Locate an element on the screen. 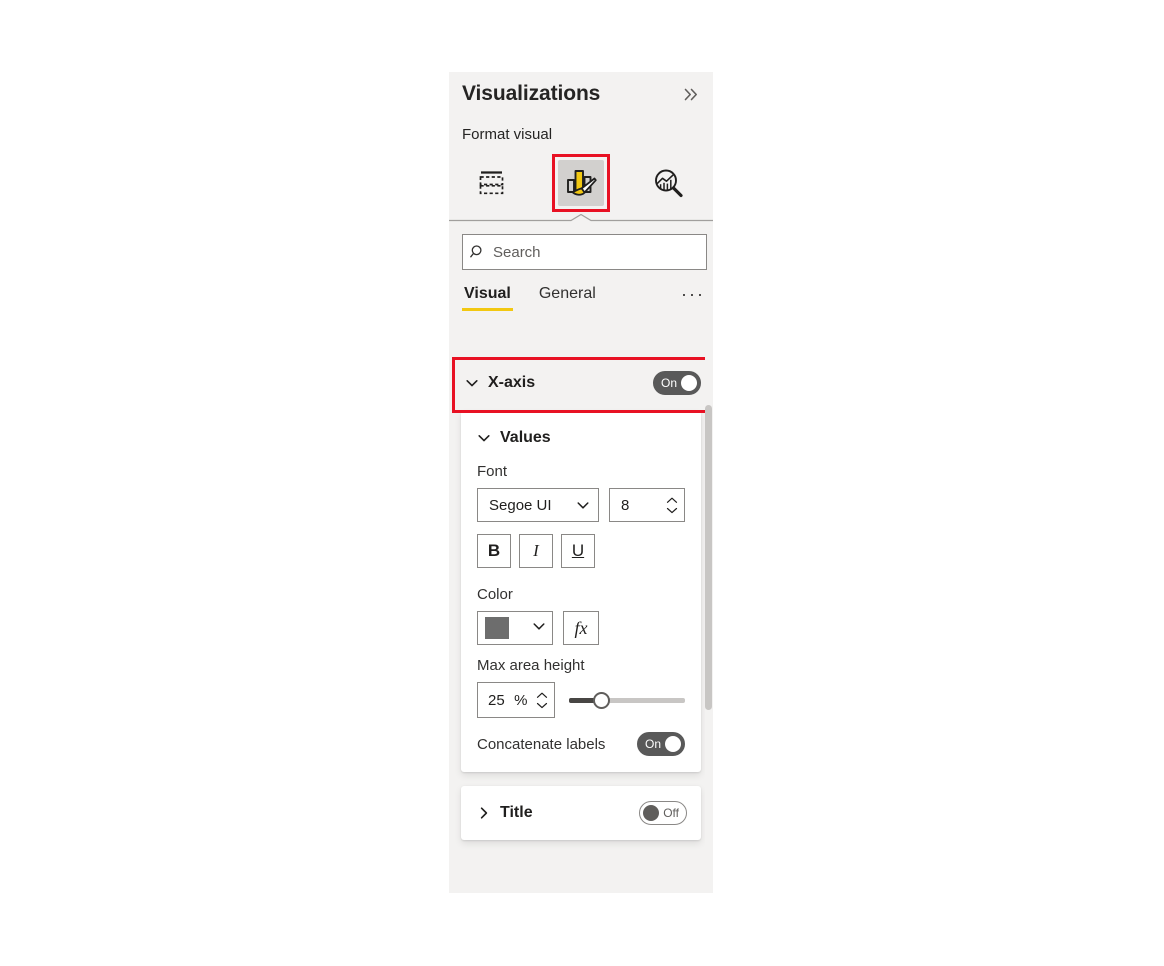  search-box is located at coordinates (584, 252).